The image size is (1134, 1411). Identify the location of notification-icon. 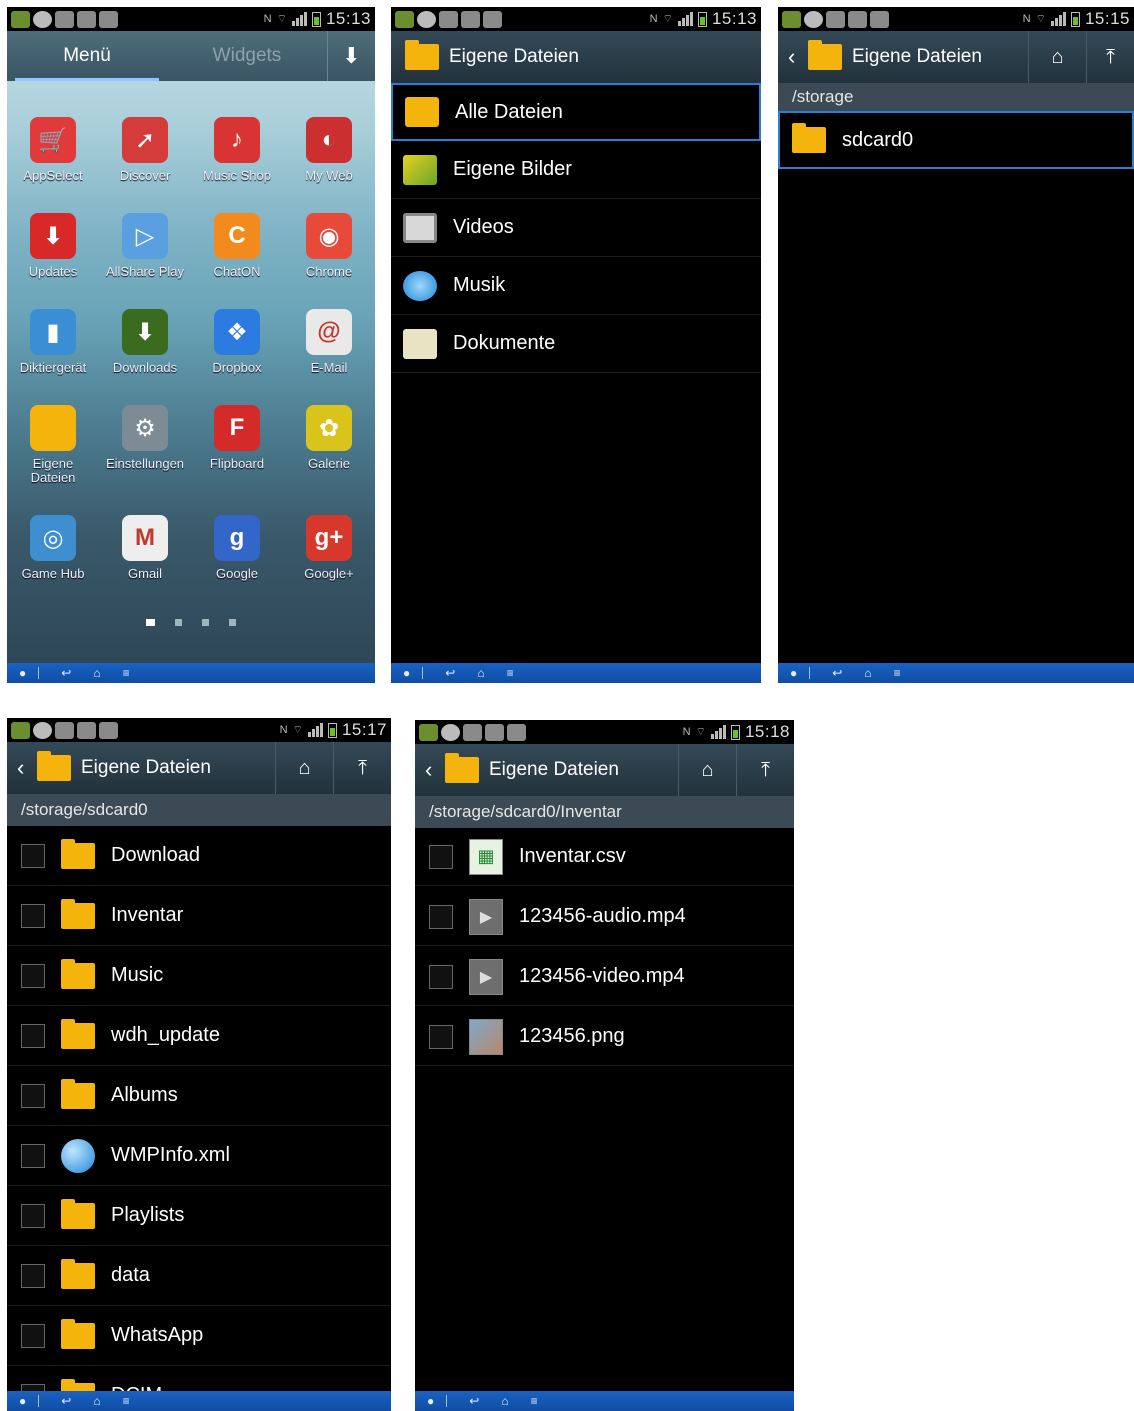
(428, 732).